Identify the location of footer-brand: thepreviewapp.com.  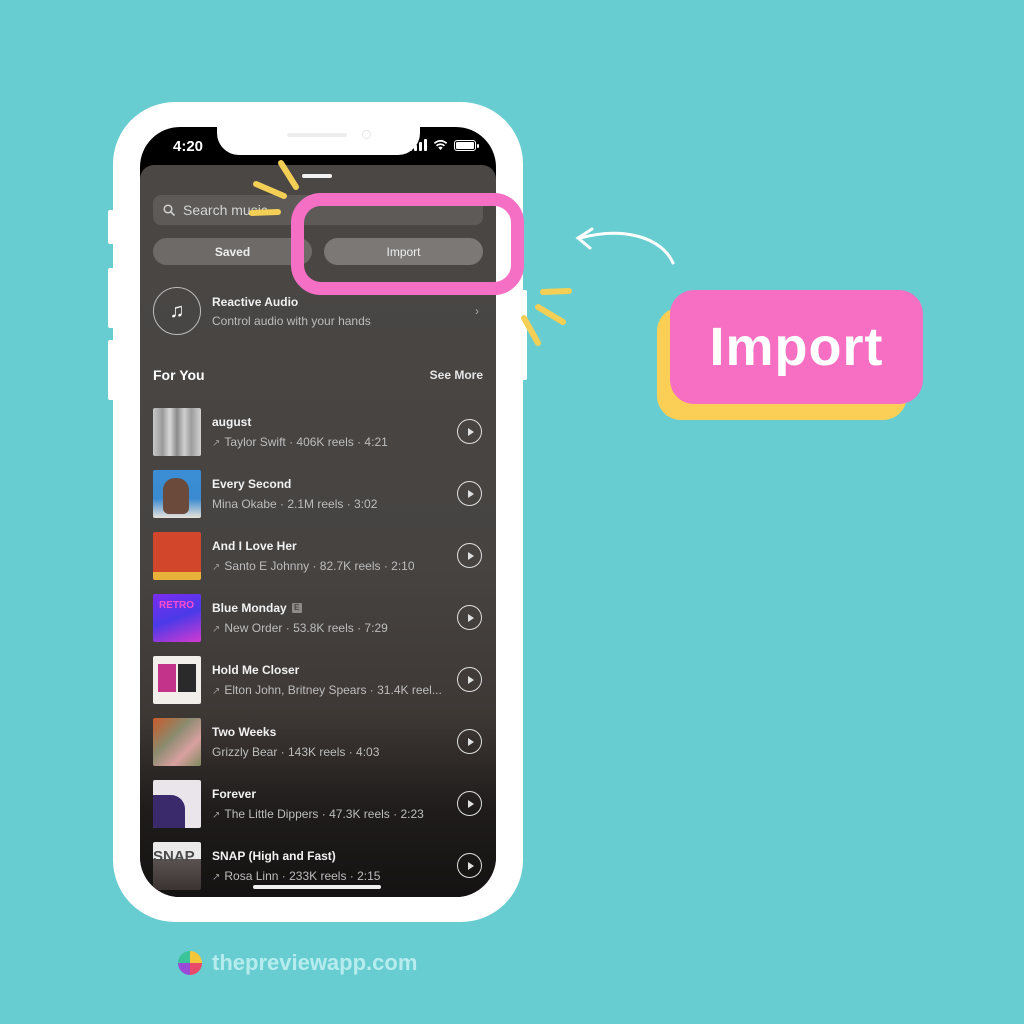
(297, 963).